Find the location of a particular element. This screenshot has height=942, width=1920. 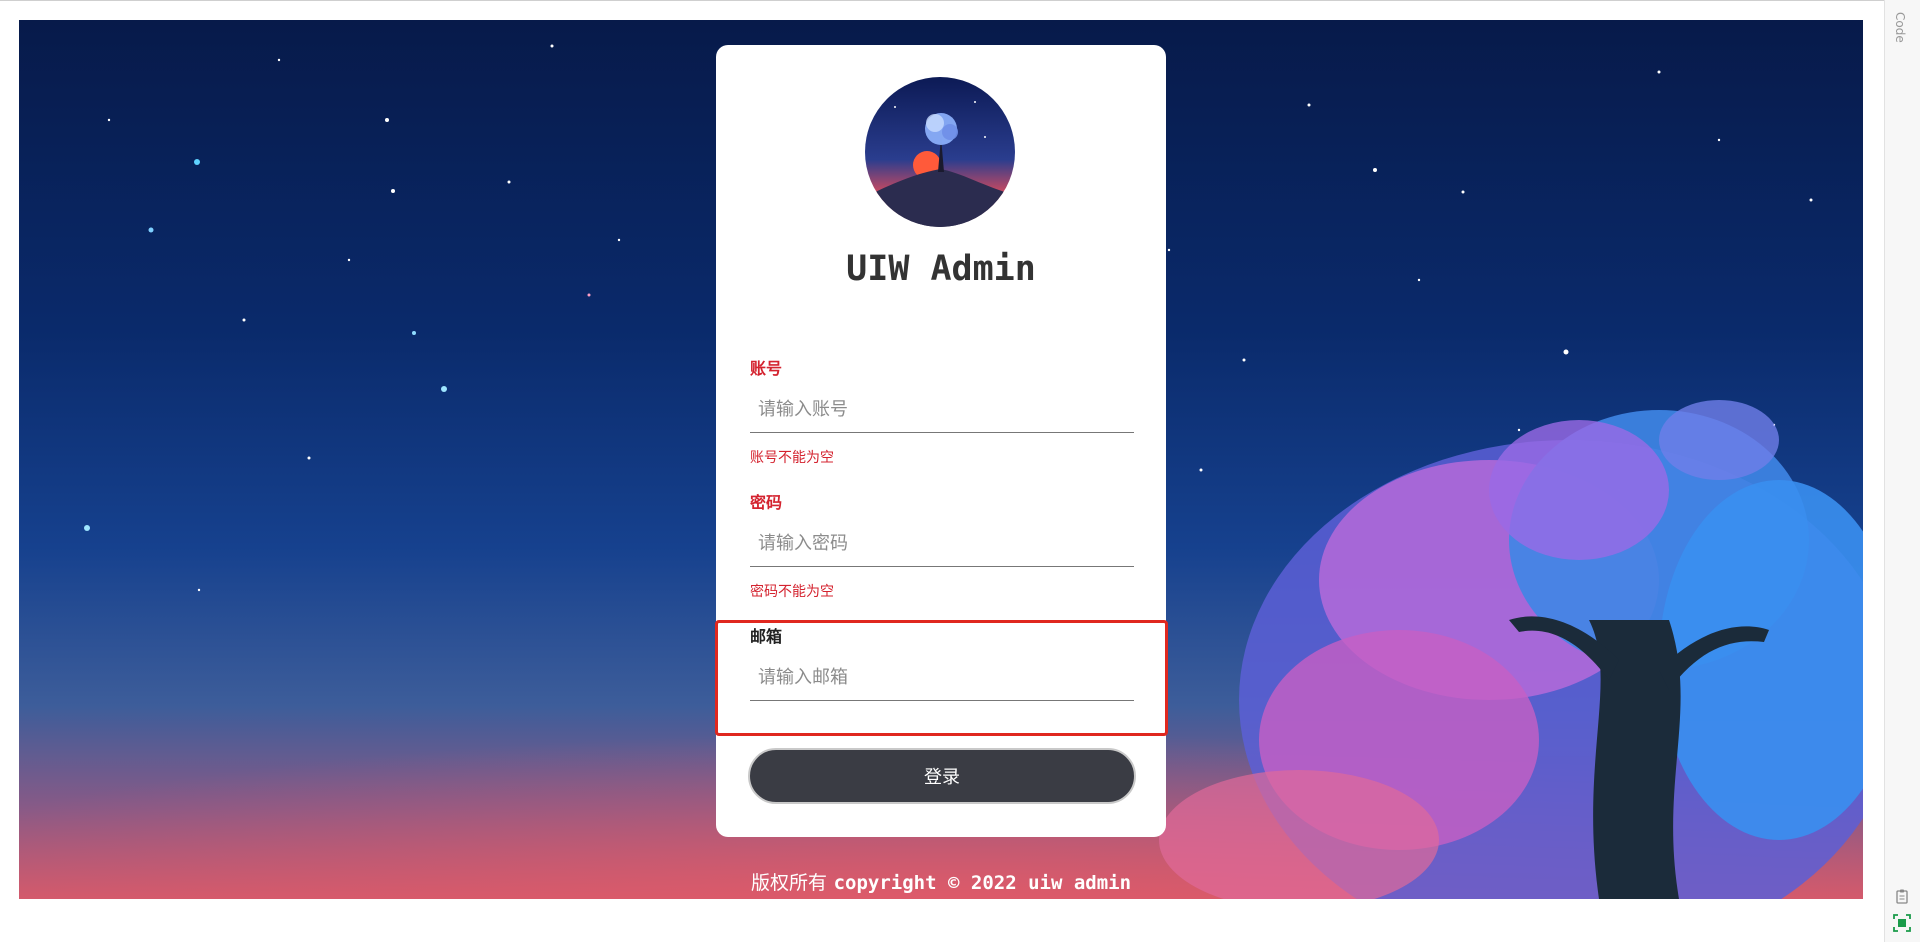

login-button: 登录 is located at coordinates (942, 776).